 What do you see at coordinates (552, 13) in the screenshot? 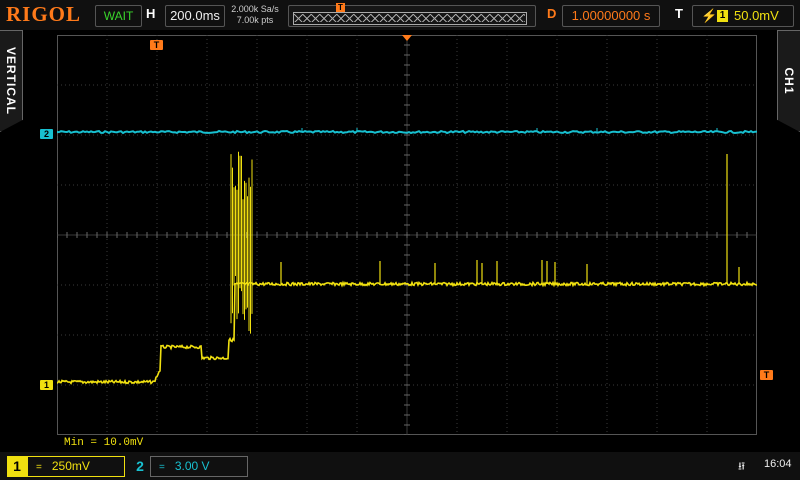
I see `delay-label: D` at bounding box center [552, 13].